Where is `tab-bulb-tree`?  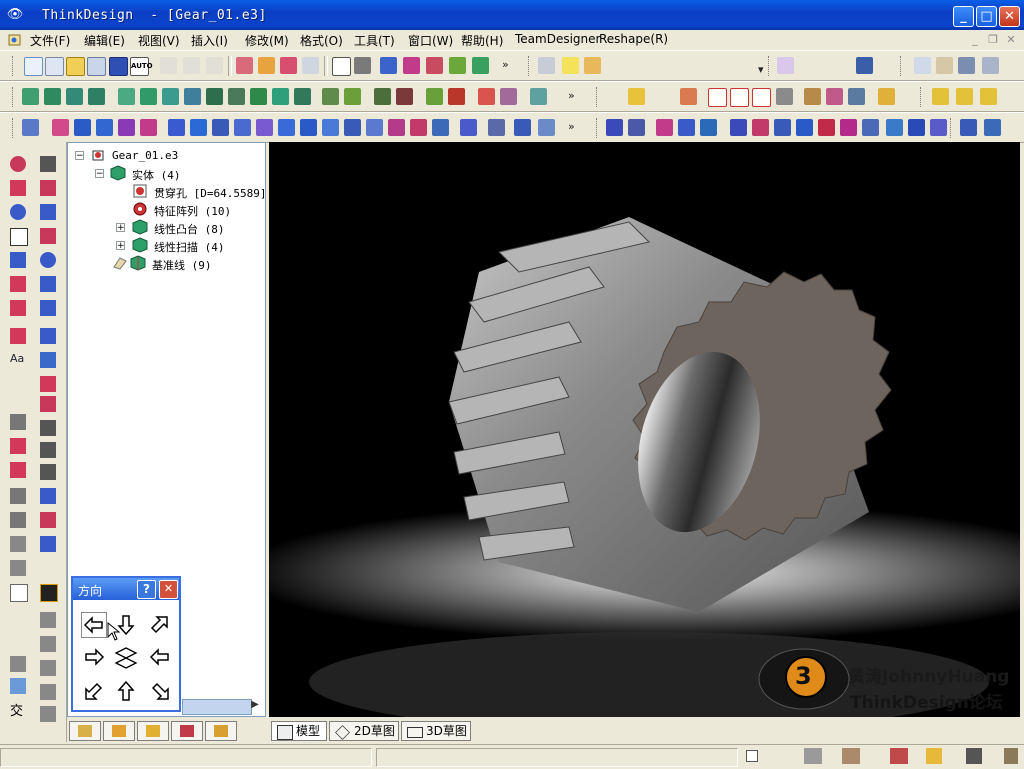
tab-bulb-tree is located at coordinates (85, 731).